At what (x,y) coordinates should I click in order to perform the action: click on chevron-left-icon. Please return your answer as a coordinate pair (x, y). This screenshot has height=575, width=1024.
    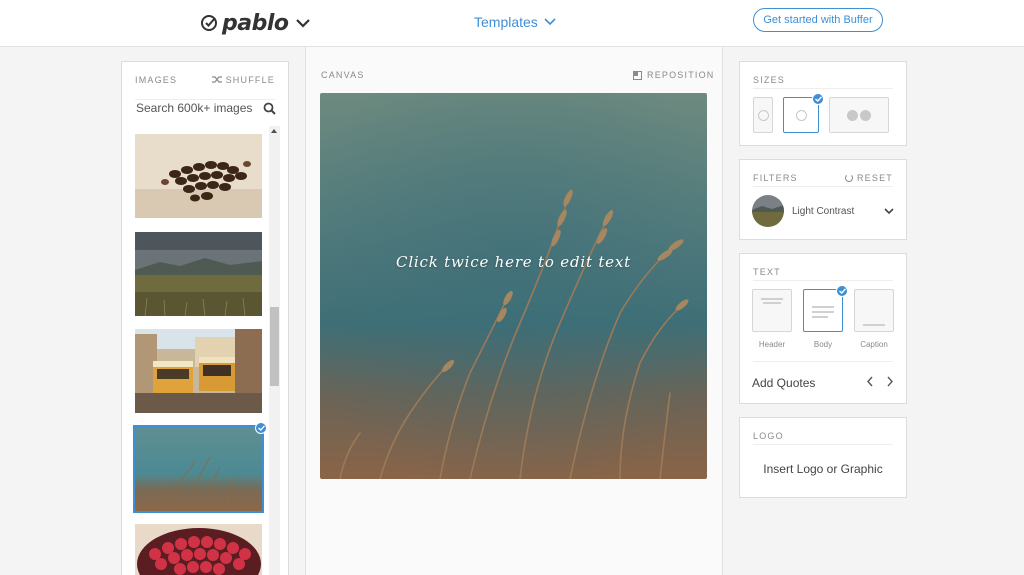
    Looking at the image, I should click on (870, 381).